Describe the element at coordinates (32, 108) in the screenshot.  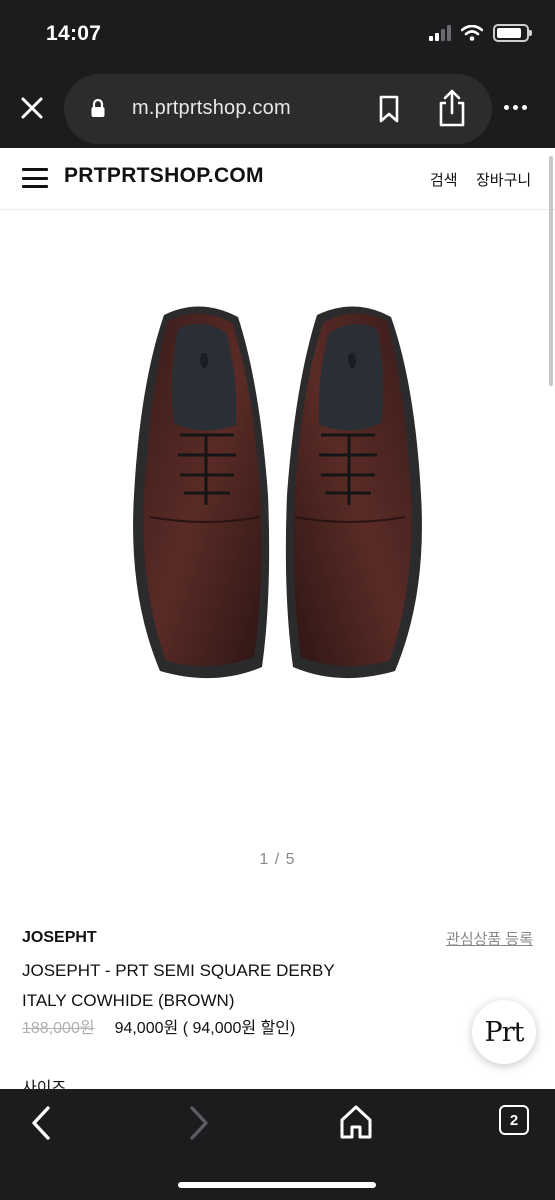
I see `close-icon` at that location.